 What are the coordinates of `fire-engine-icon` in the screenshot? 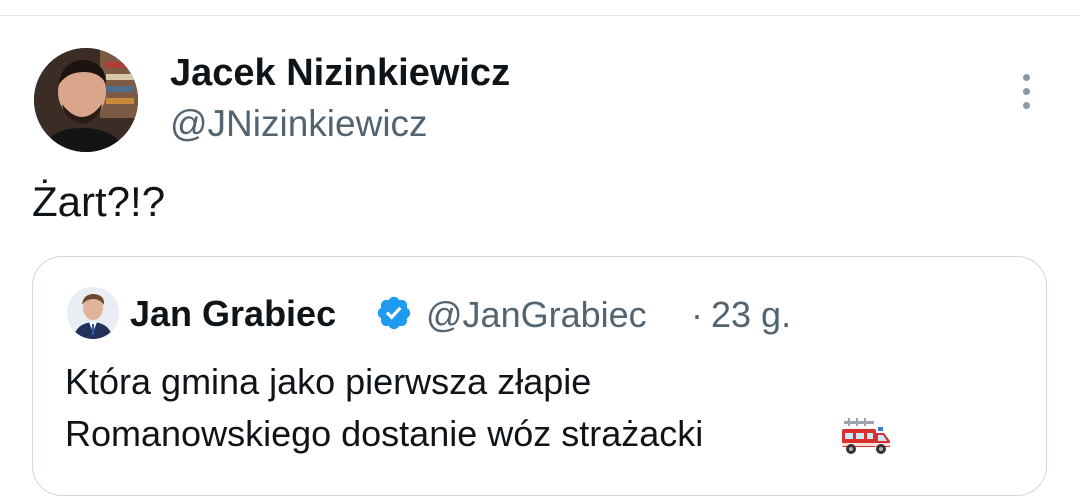 It's located at (866, 436).